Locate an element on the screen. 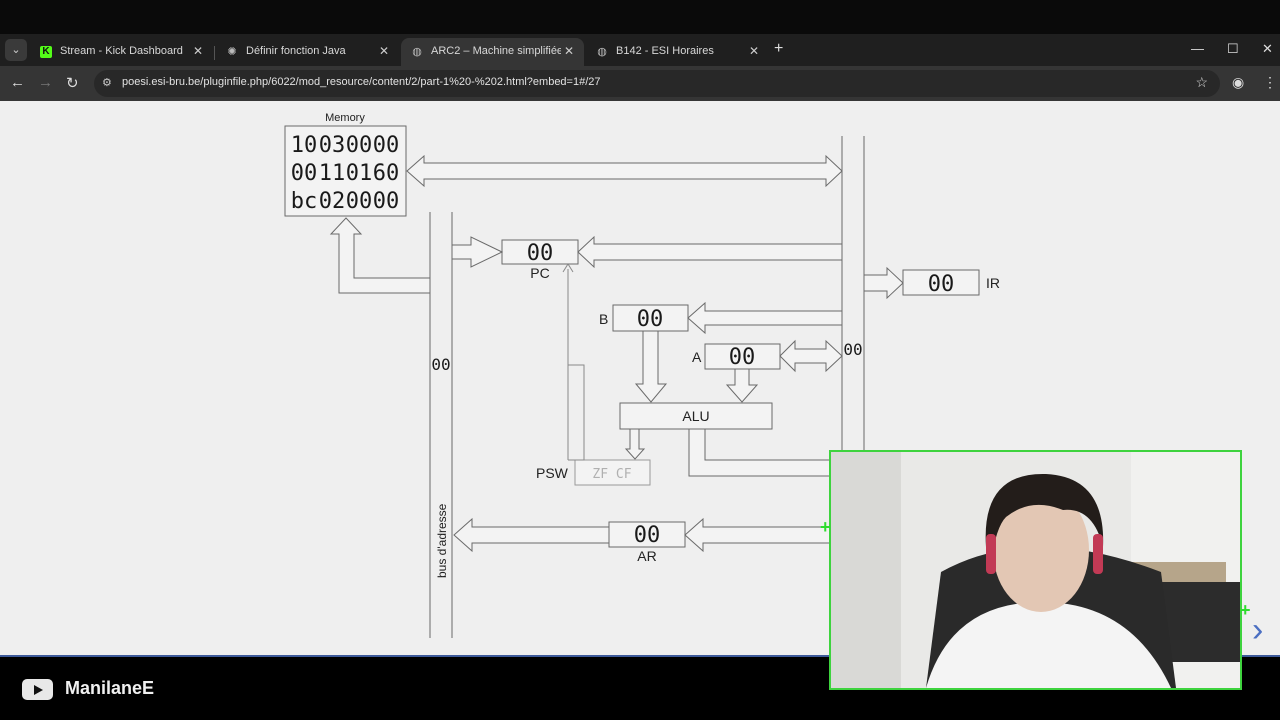 The image size is (1280, 720). tab-title: Stream - Kick Dashboard is located at coordinates (121, 51).